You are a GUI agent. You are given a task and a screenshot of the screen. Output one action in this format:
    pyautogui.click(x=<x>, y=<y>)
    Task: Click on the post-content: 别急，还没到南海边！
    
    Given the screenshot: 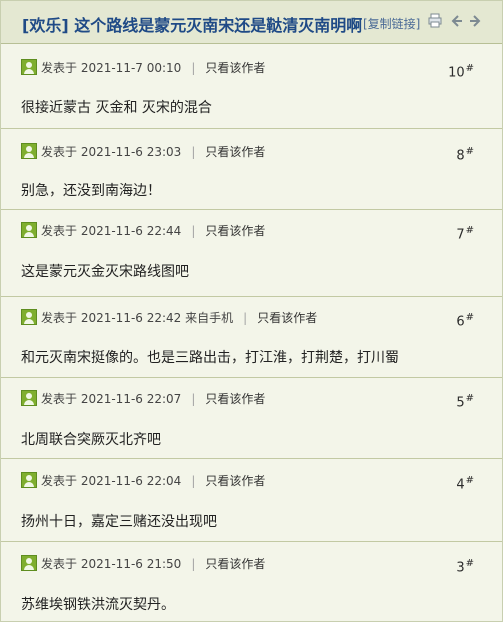 What is the action you would take?
    pyautogui.click(x=91, y=191)
    